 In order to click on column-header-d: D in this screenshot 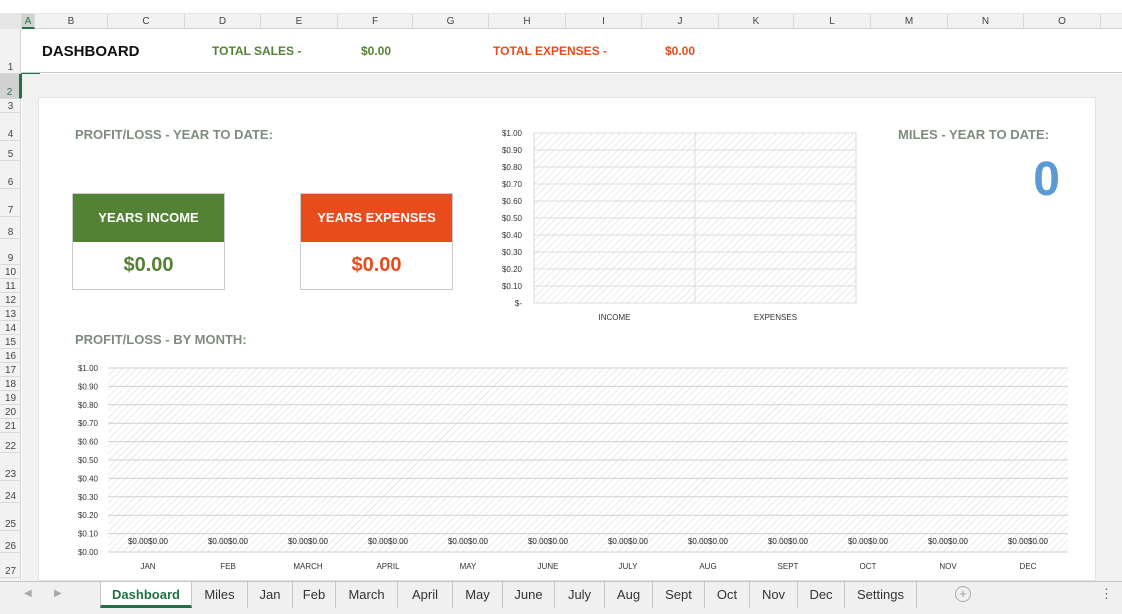, I will do `click(223, 21)`.